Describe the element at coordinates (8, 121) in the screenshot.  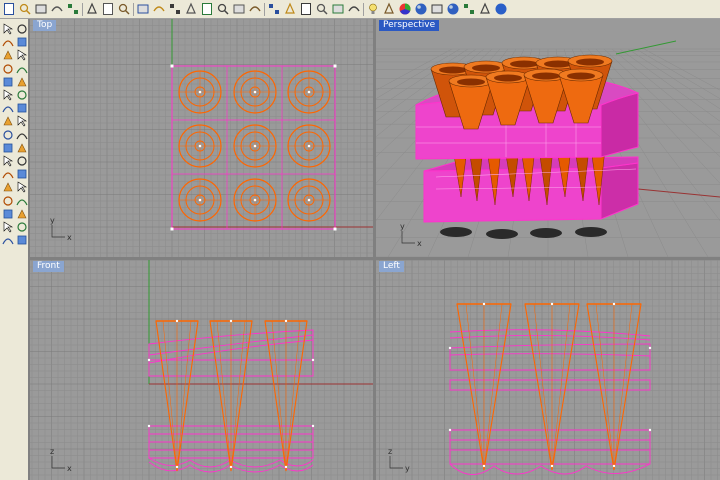
I see `solid-box-icon` at that location.